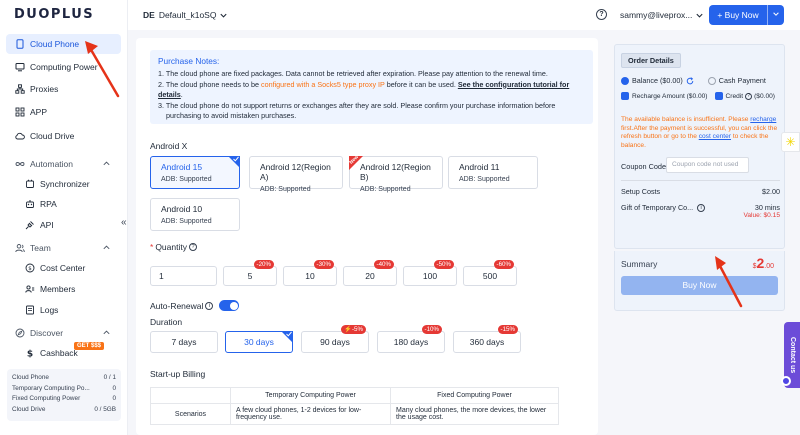  What do you see at coordinates (711, 80) in the screenshot?
I see `radio-unchecked-icon` at bounding box center [711, 80].